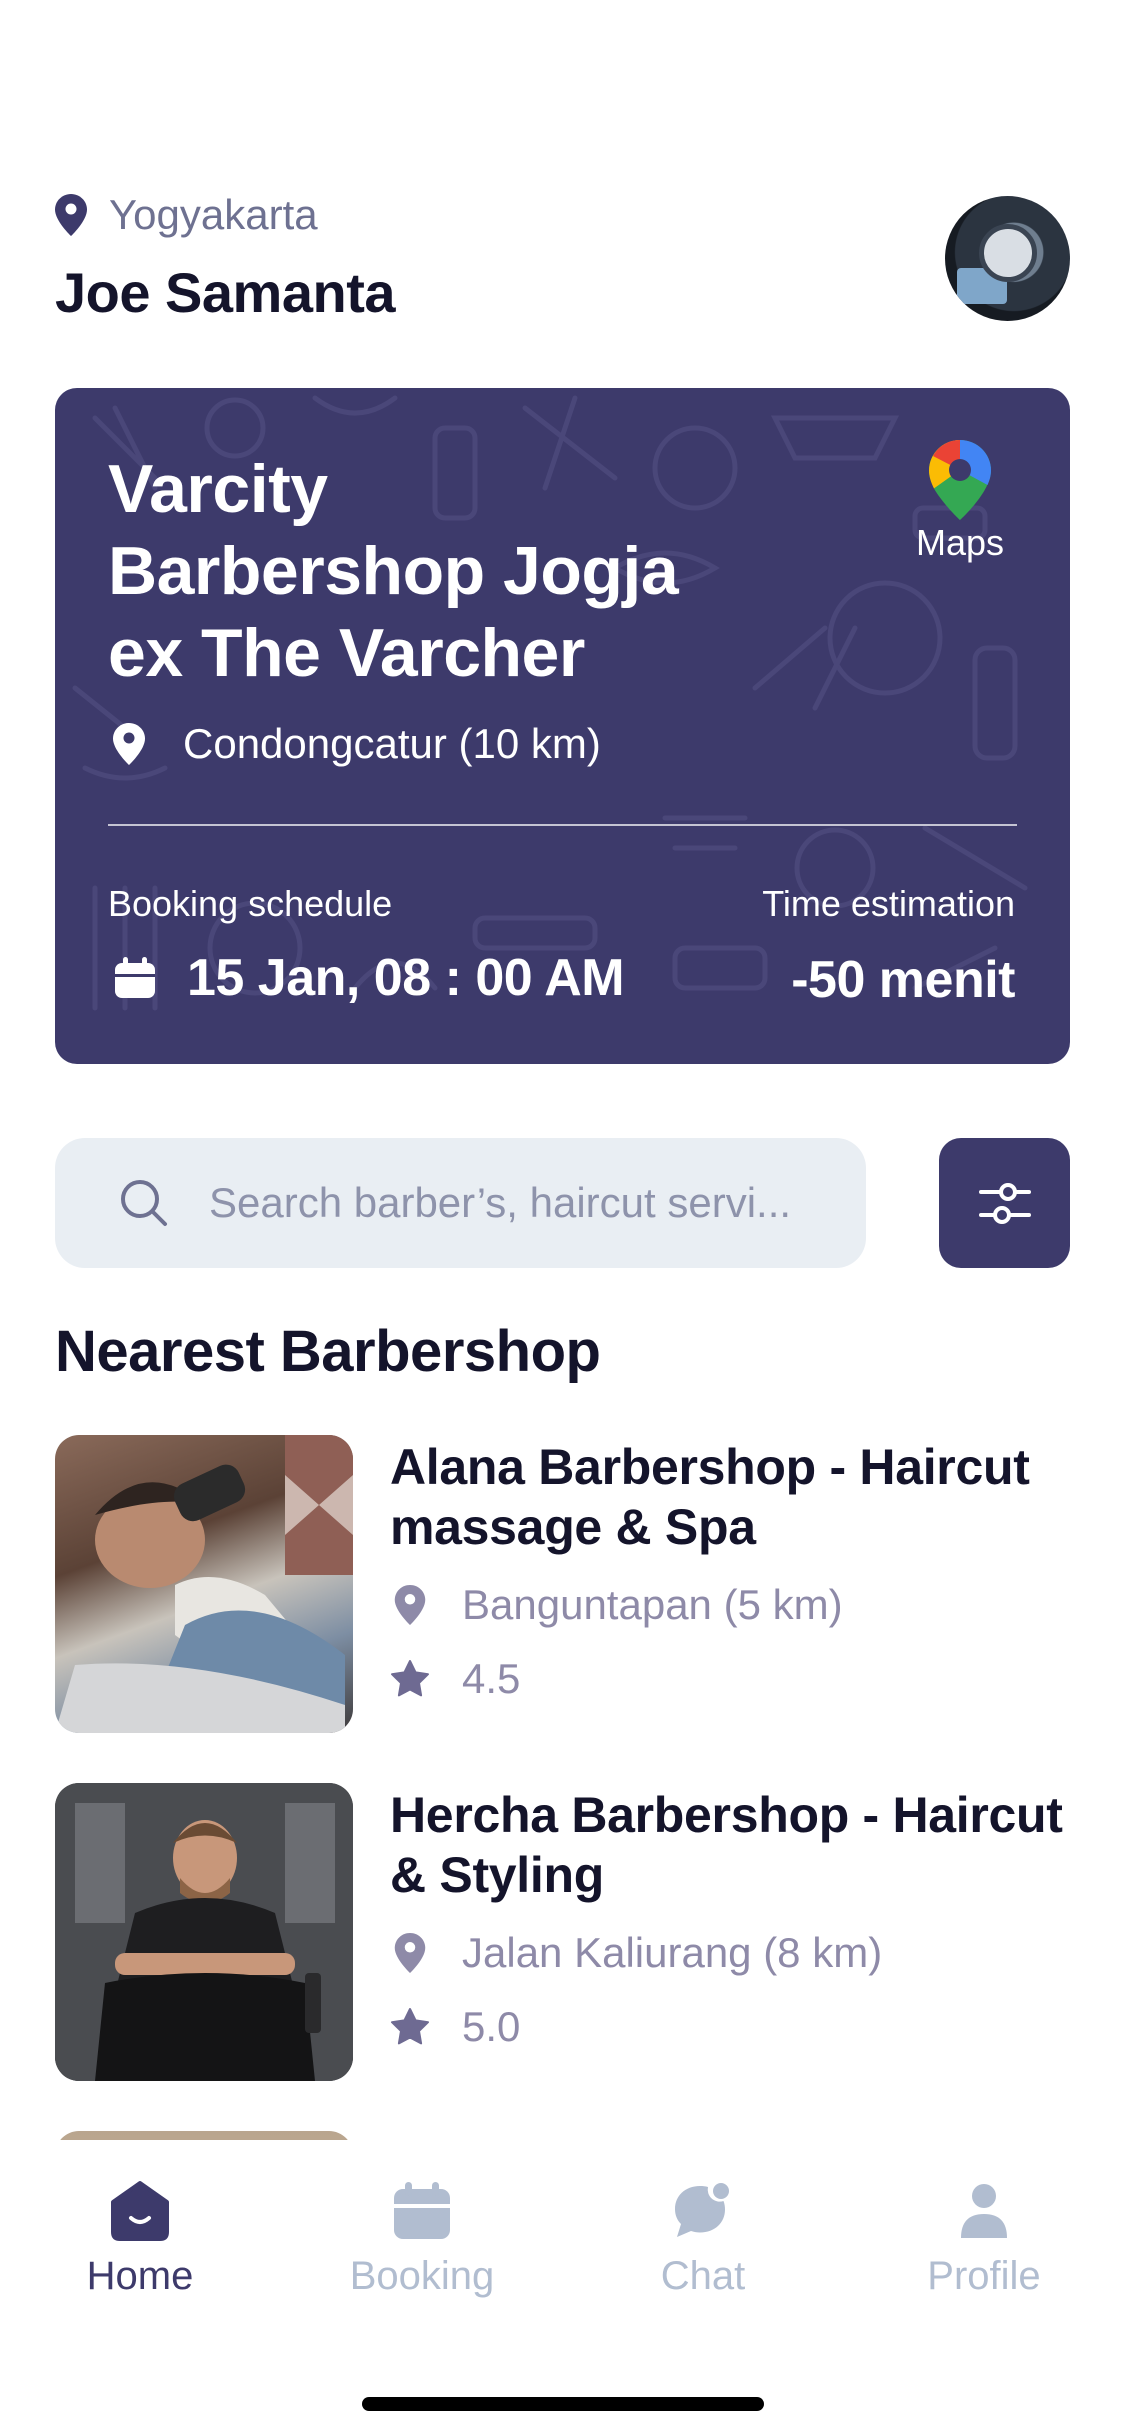 This screenshot has width=1125, height=2436. I want to click on barbershop-location-text: Jalan Kaliurang (8 km), so click(672, 1952).